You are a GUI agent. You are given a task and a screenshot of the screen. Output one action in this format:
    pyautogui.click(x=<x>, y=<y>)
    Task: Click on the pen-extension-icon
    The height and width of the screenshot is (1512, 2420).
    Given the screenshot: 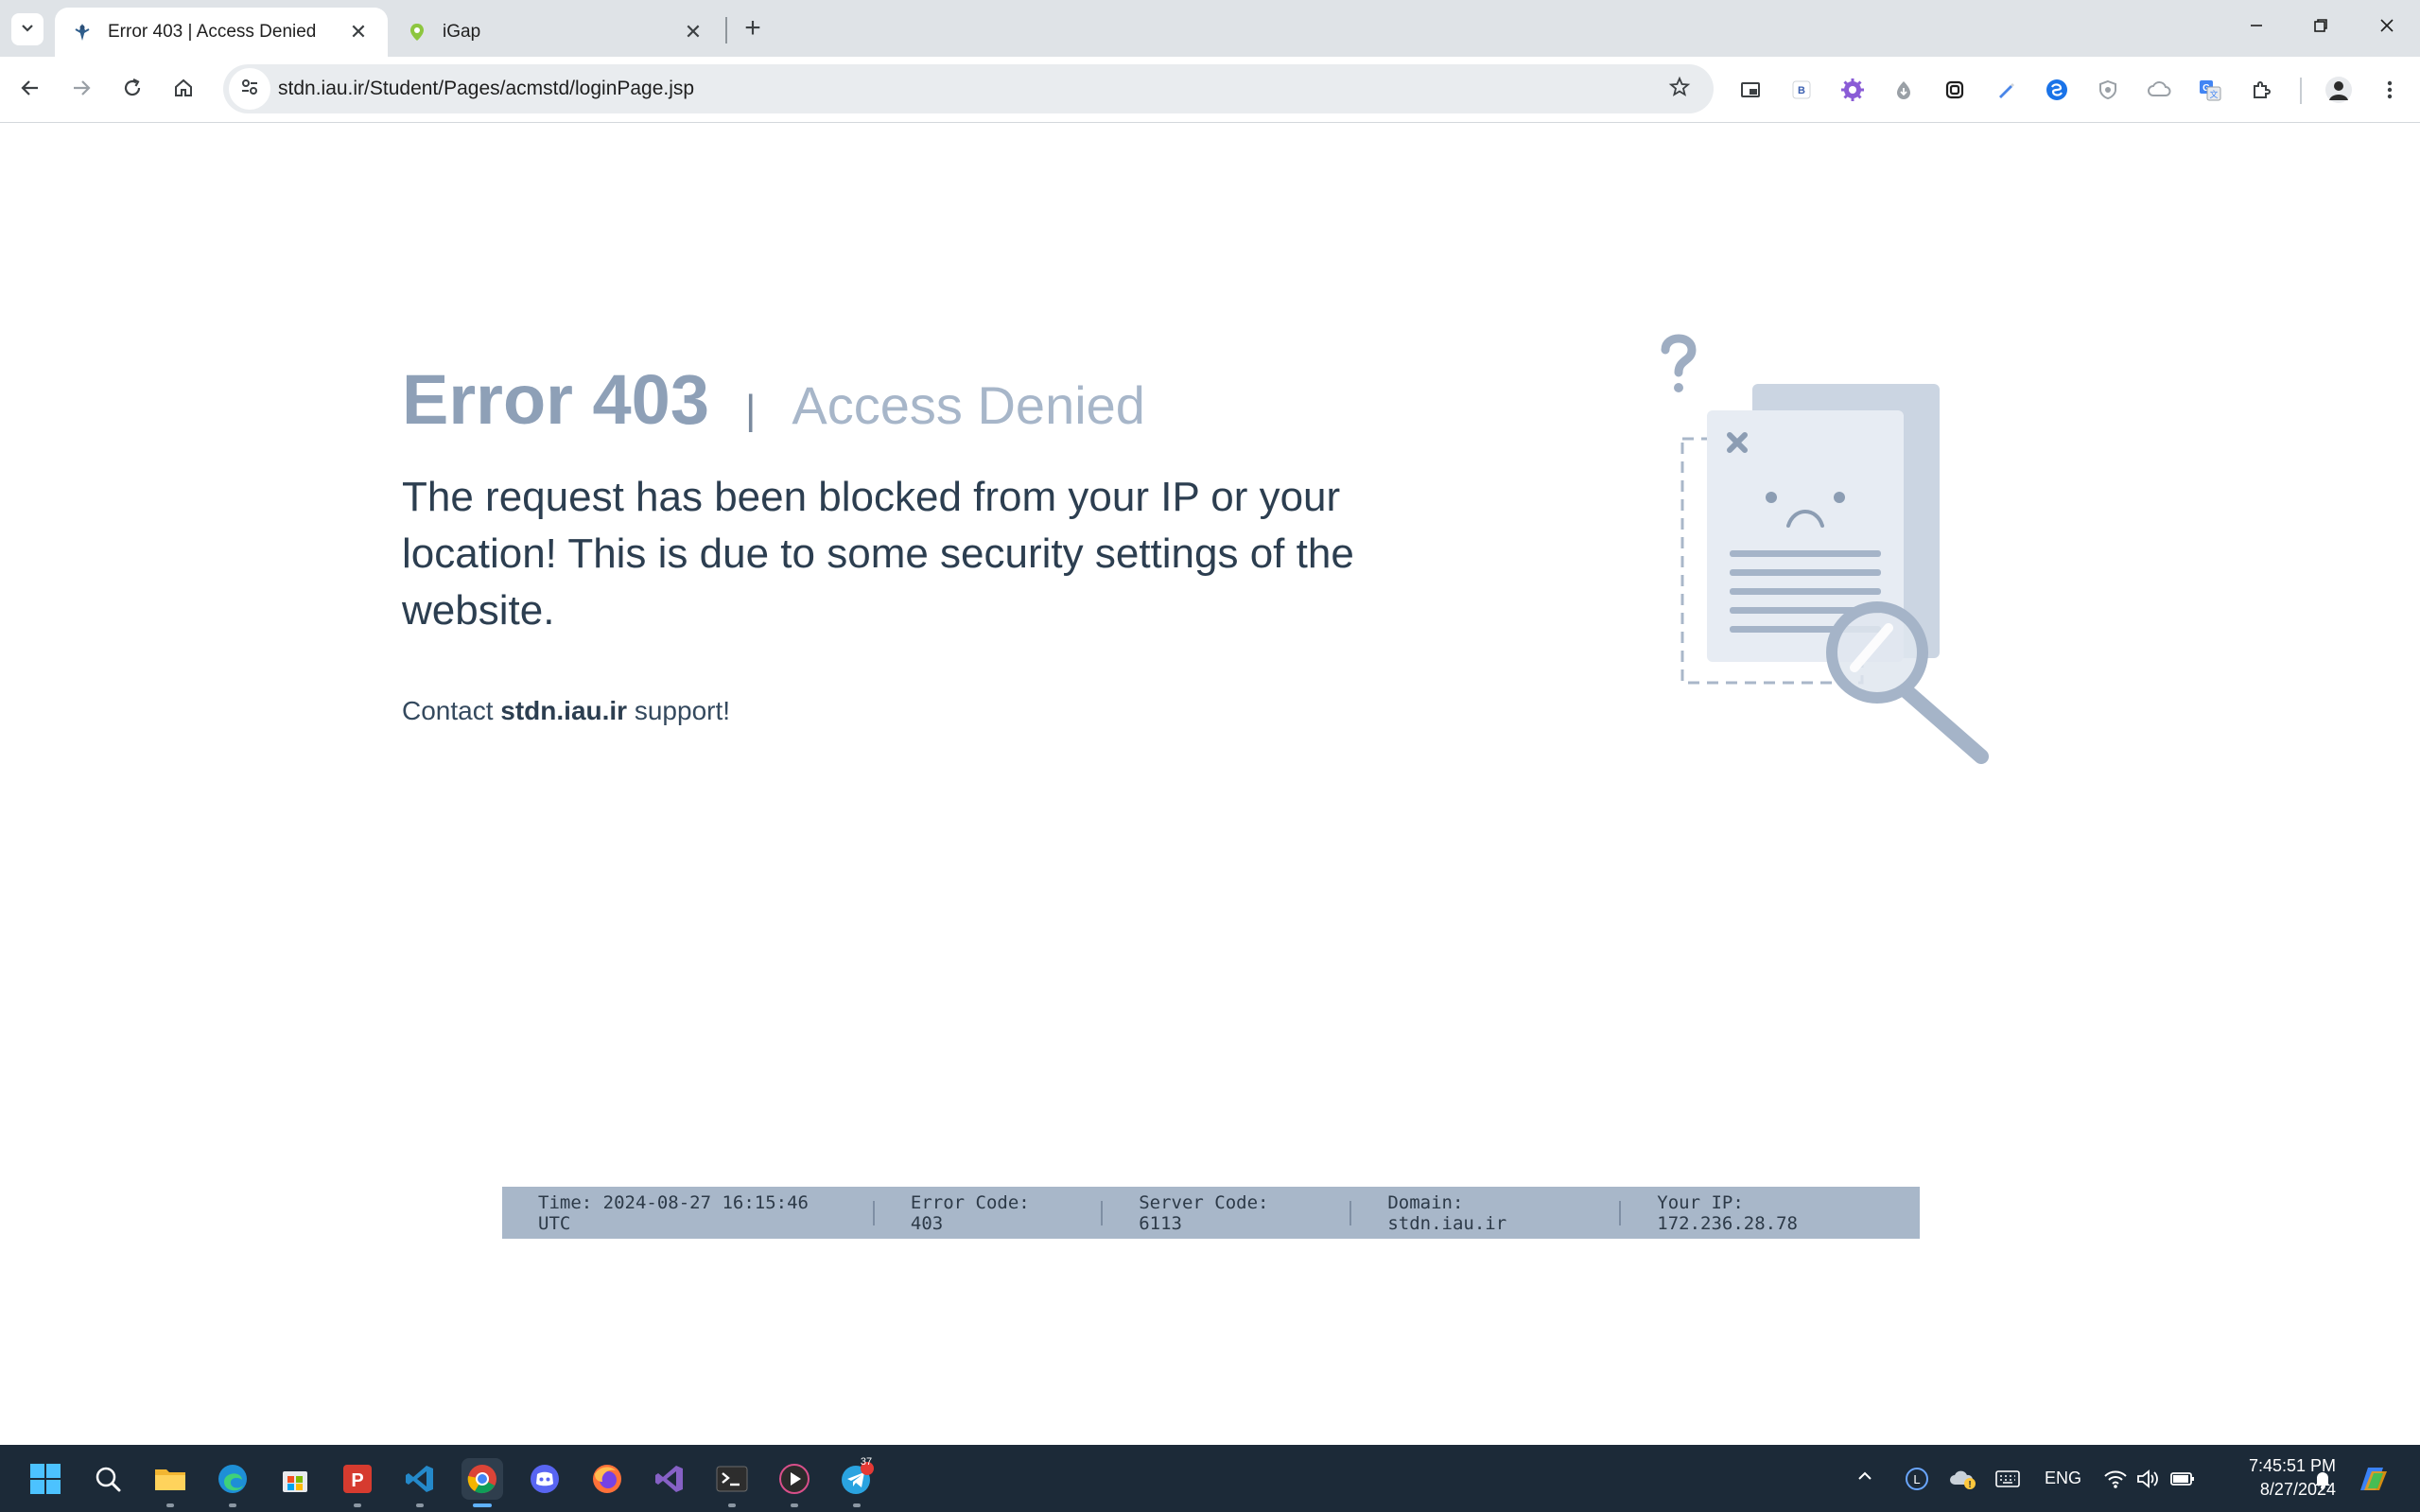 What is the action you would take?
    pyautogui.click(x=2006, y=90)
    